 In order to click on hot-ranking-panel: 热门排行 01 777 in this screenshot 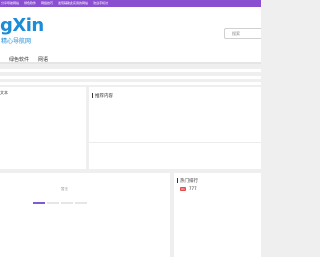, I will do `click(217, 215)`.